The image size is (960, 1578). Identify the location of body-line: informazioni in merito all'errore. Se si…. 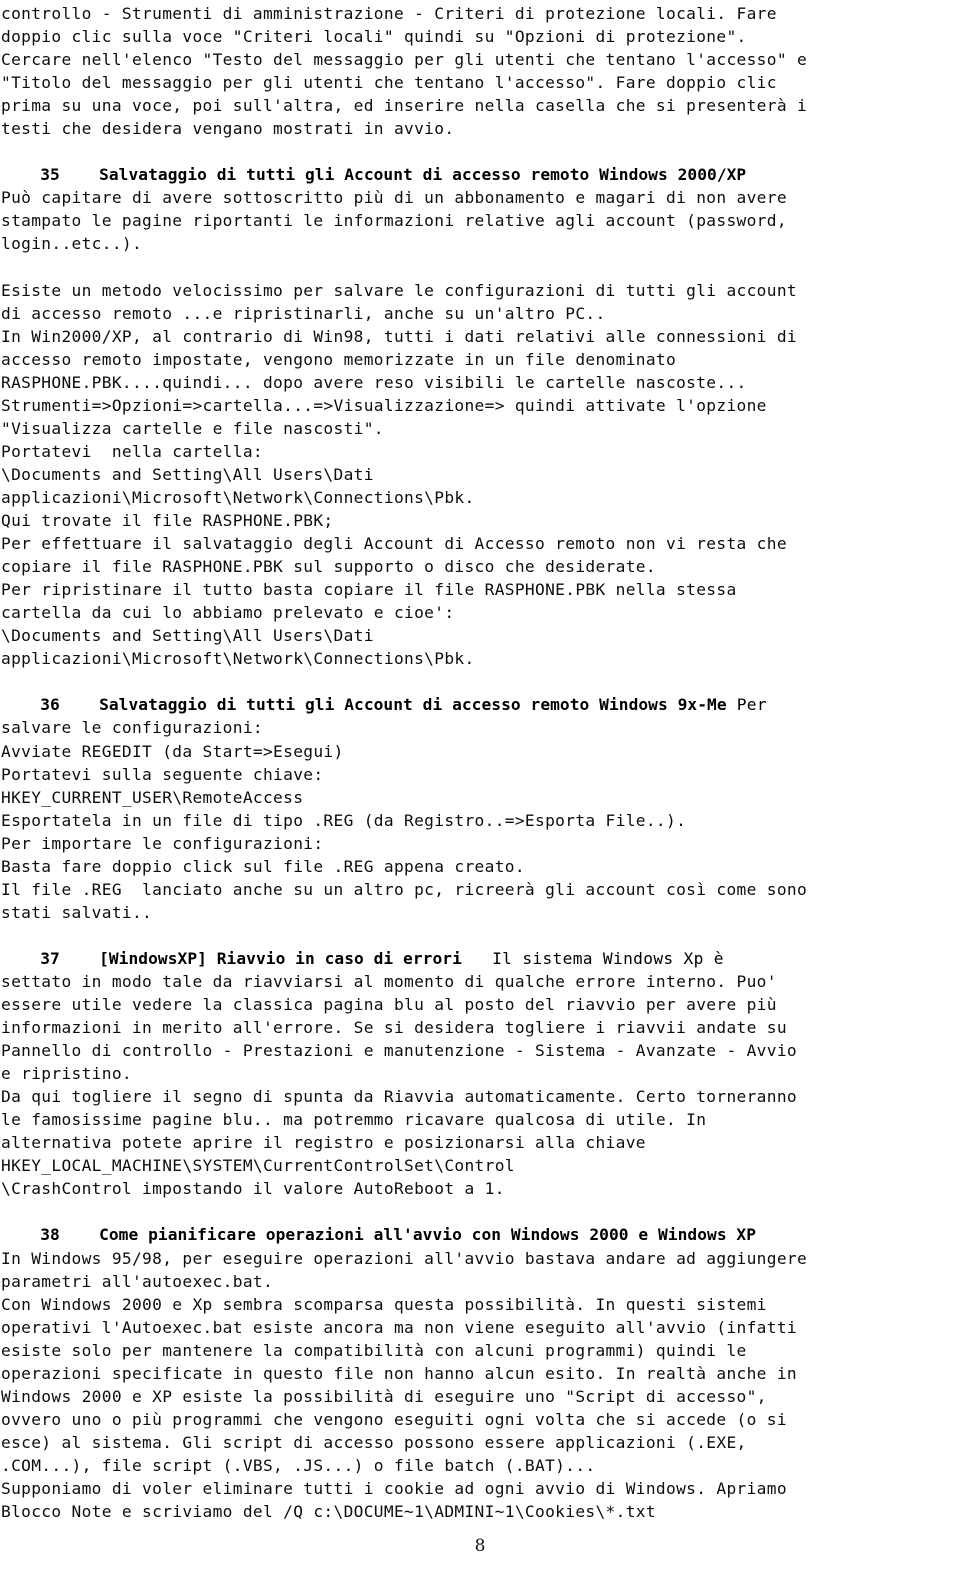
(394, 1028).